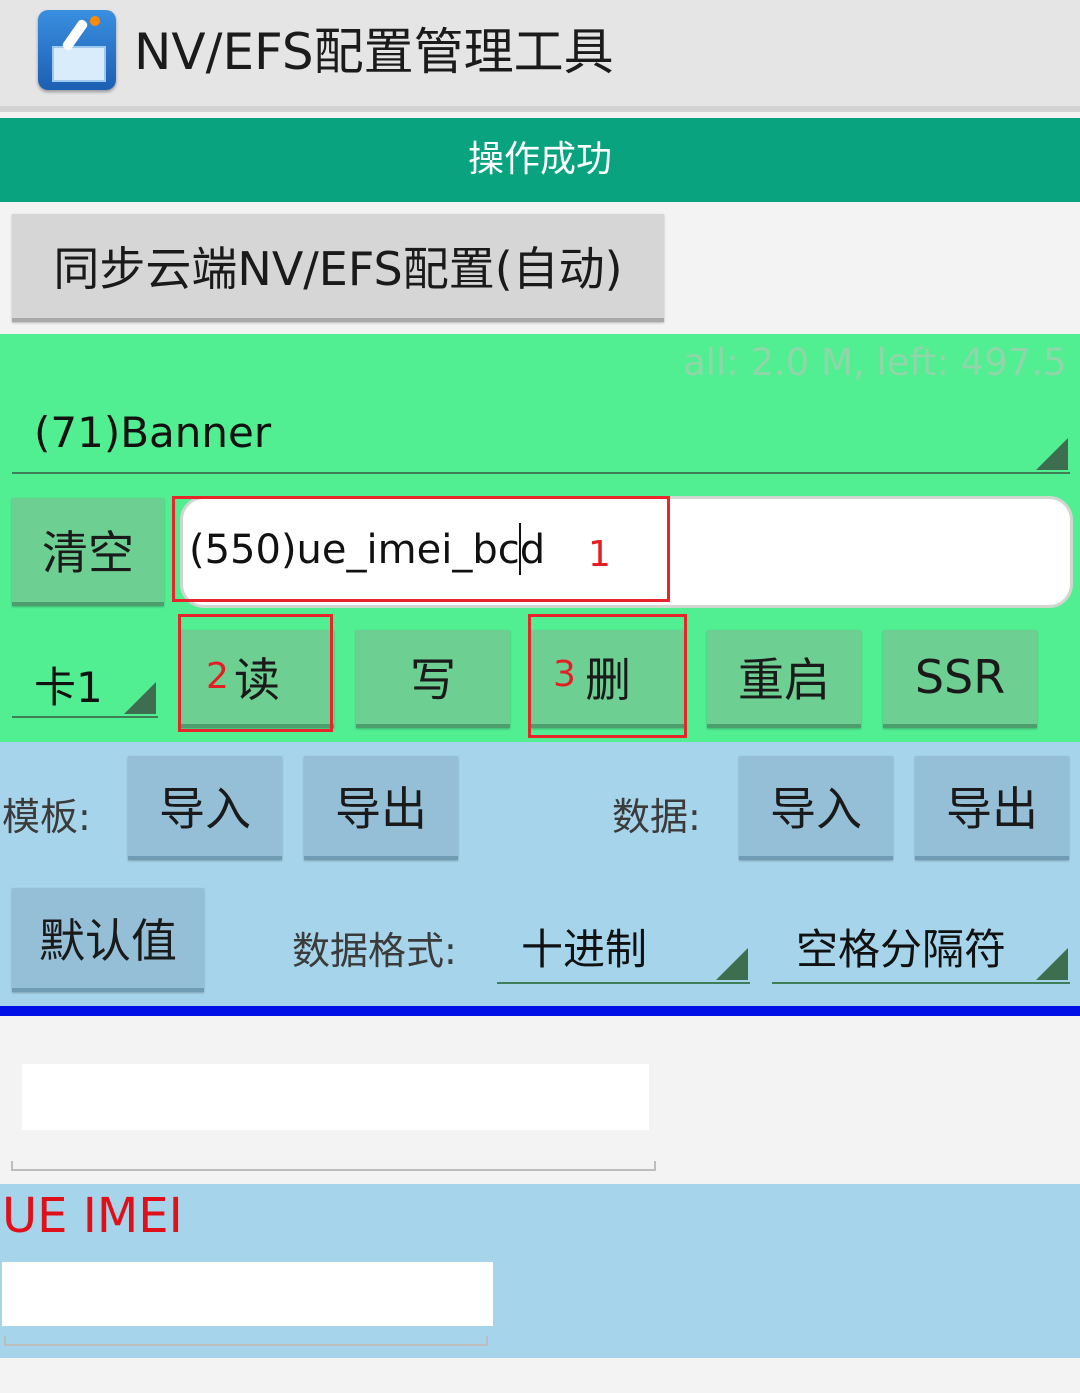  Describe the element at coordinates (564, 674) in the screenshot. I see `annotation-number-3: 3` at that location.